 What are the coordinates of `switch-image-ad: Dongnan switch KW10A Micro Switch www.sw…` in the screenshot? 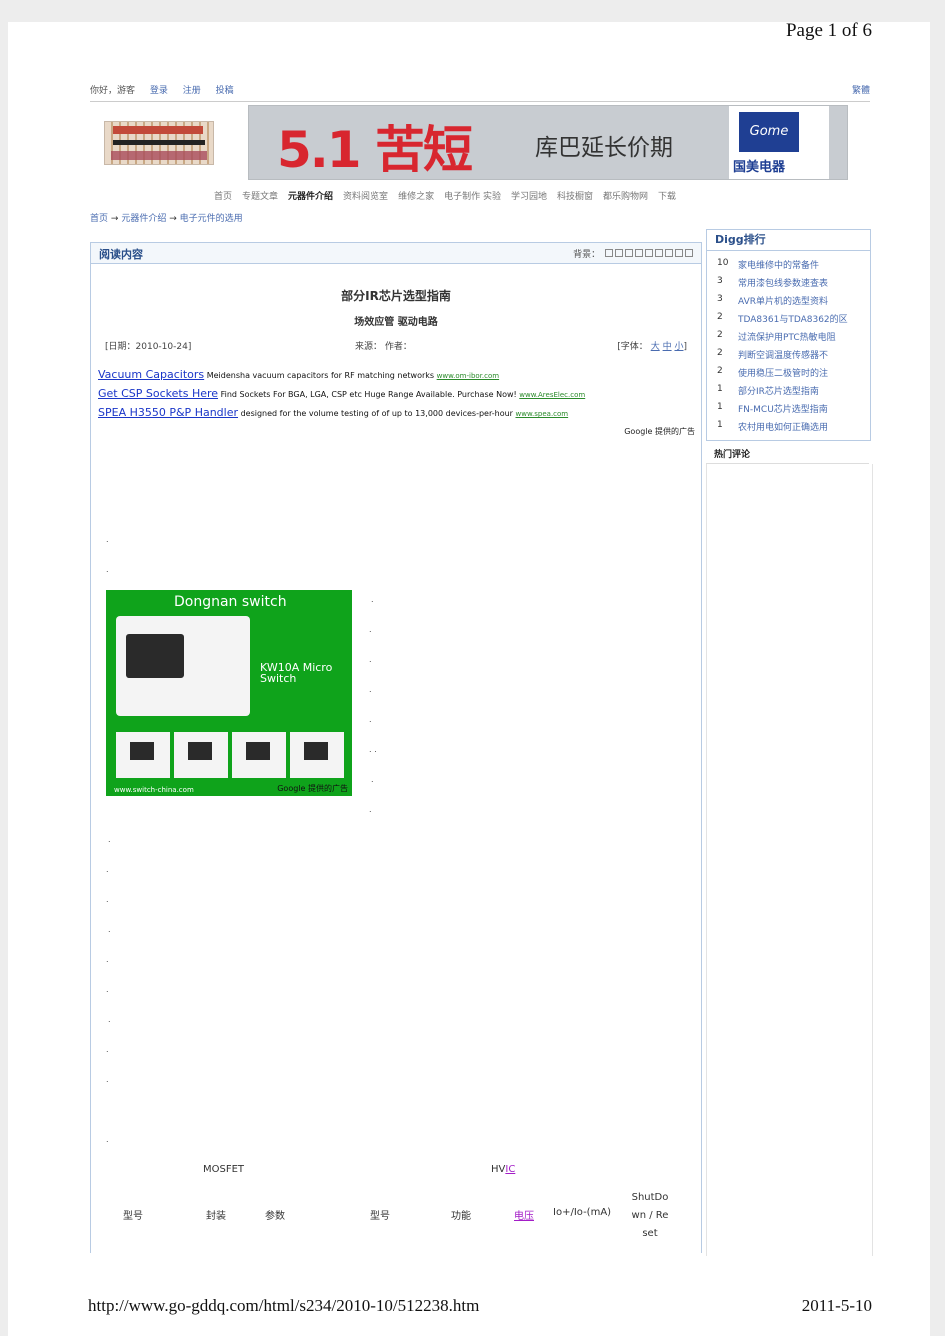 It's located at (229, 693).